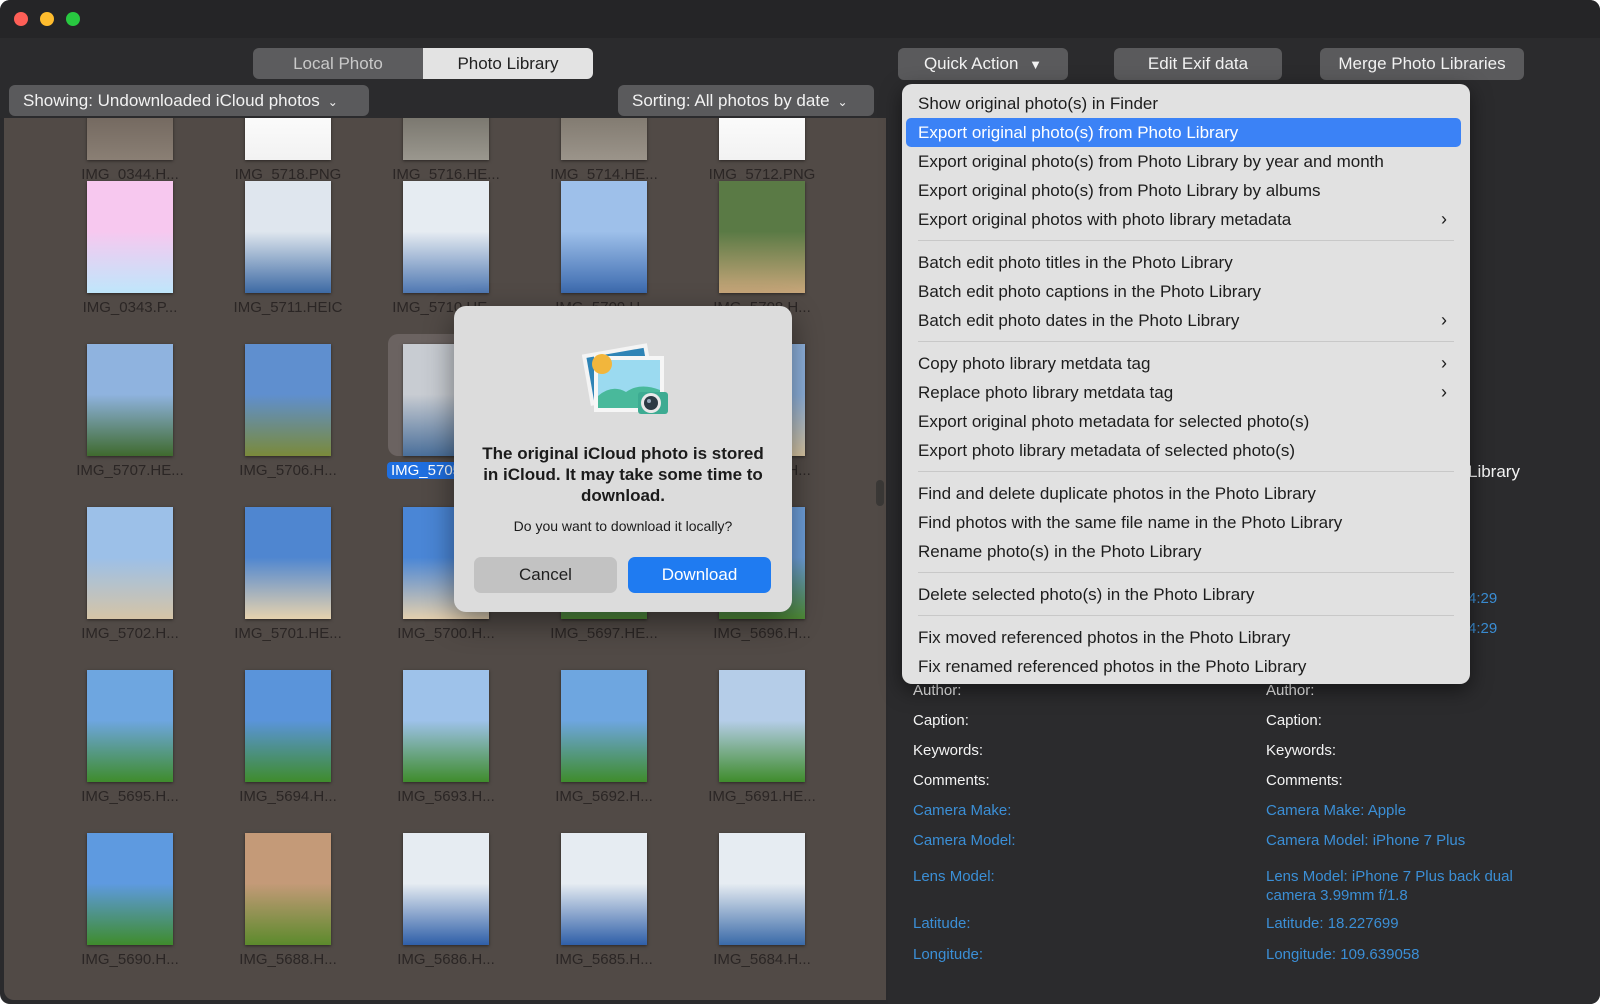 This screenshot has width=1600, height=1004. Describe the element at coordinates (508, 63) in the screenshot. I see `tab-photo-library: Photo Library` at that location.